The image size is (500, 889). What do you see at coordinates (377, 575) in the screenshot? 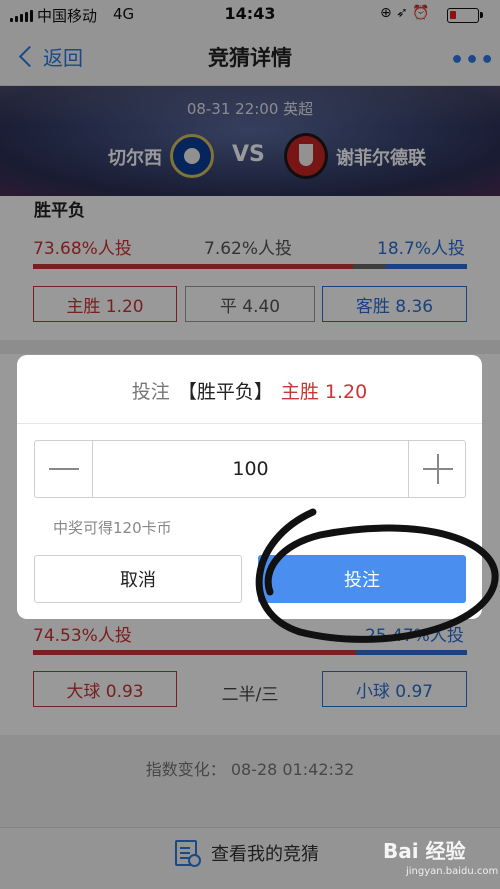
I see `ink-circle-annotation` at bounding box center [377, 575].